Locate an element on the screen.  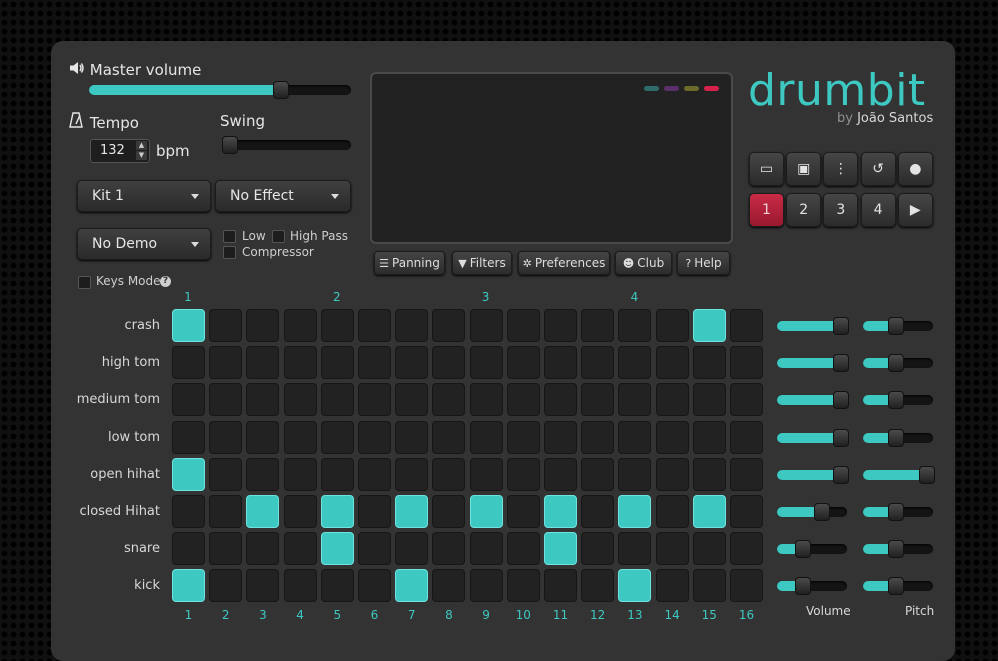
tab-help: ? Help is located at coordinates (703, 263).